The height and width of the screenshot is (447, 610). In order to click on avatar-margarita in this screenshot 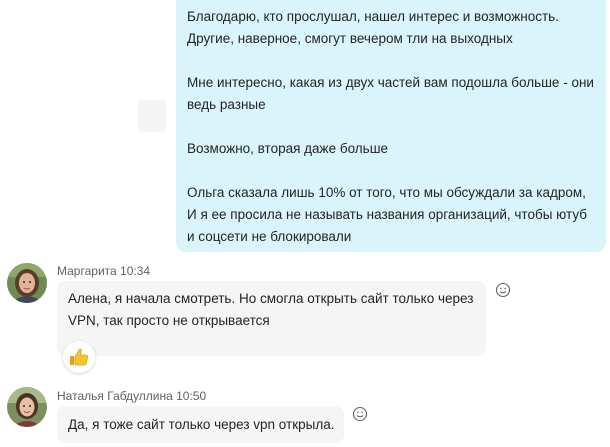, I will do `click(27, 283)`.